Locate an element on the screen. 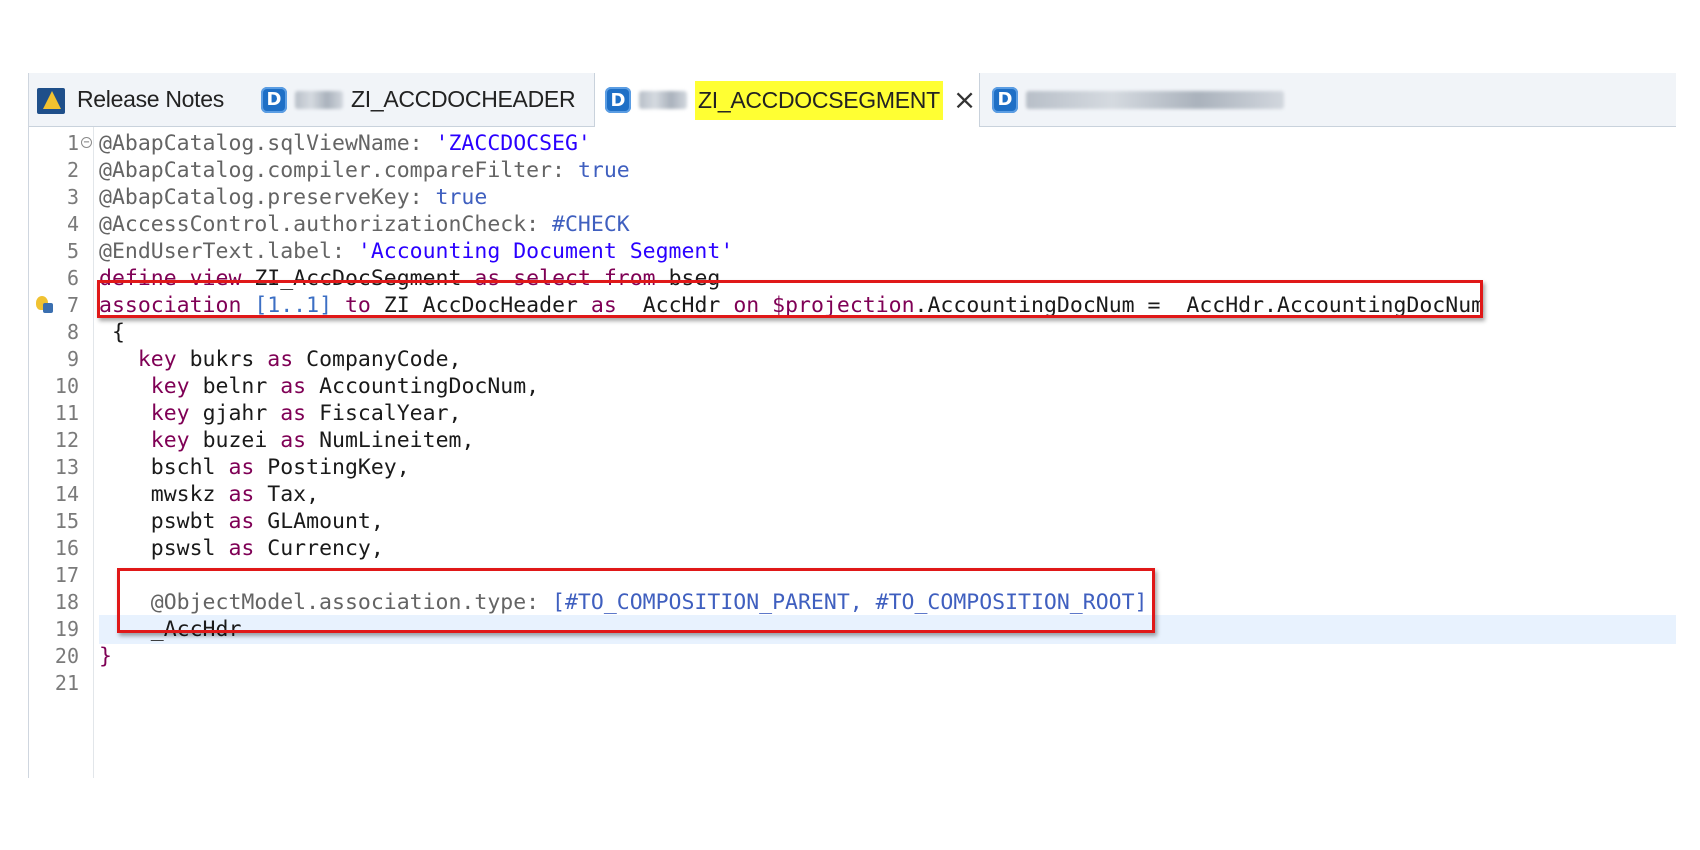  code-token: mwskz is located at coordinates (164, 494).